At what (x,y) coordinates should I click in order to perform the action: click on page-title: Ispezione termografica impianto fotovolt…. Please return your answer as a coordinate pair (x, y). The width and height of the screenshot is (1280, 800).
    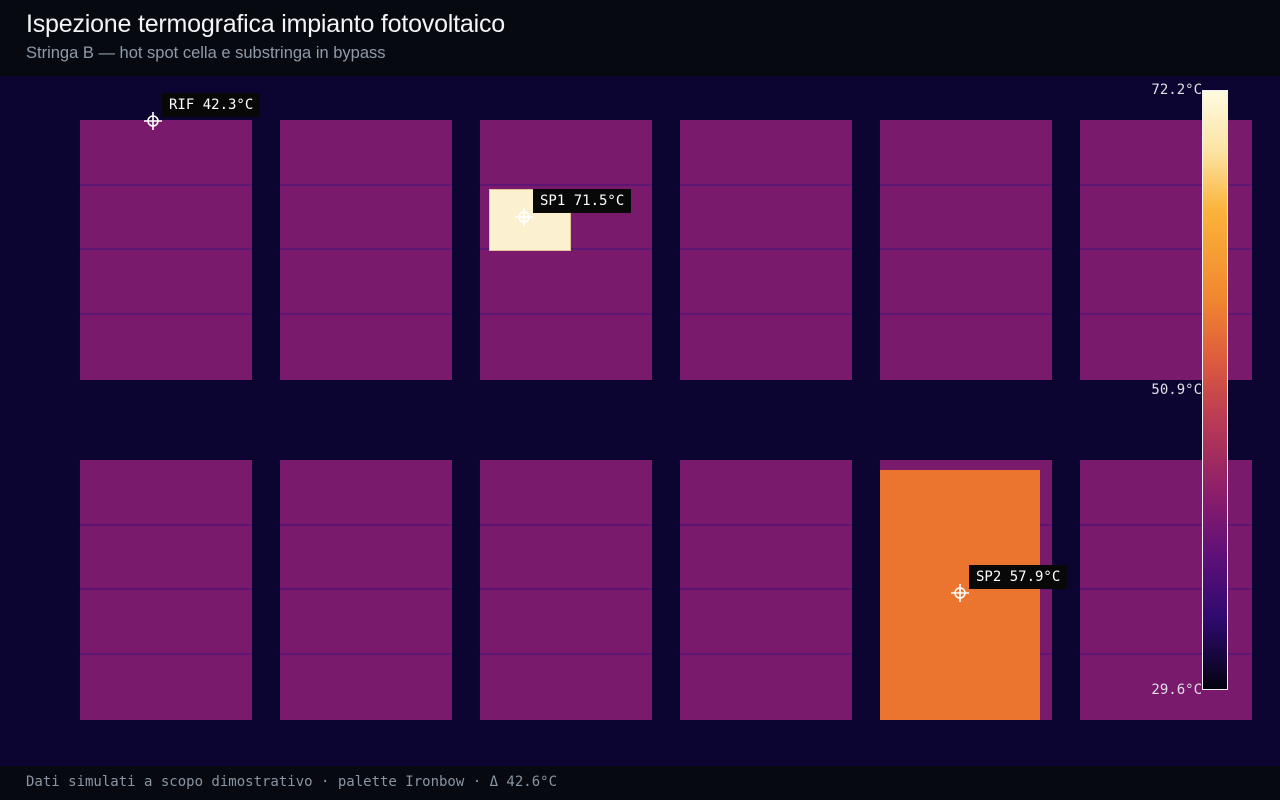
    Looking at the image, I should click on (265, 24).